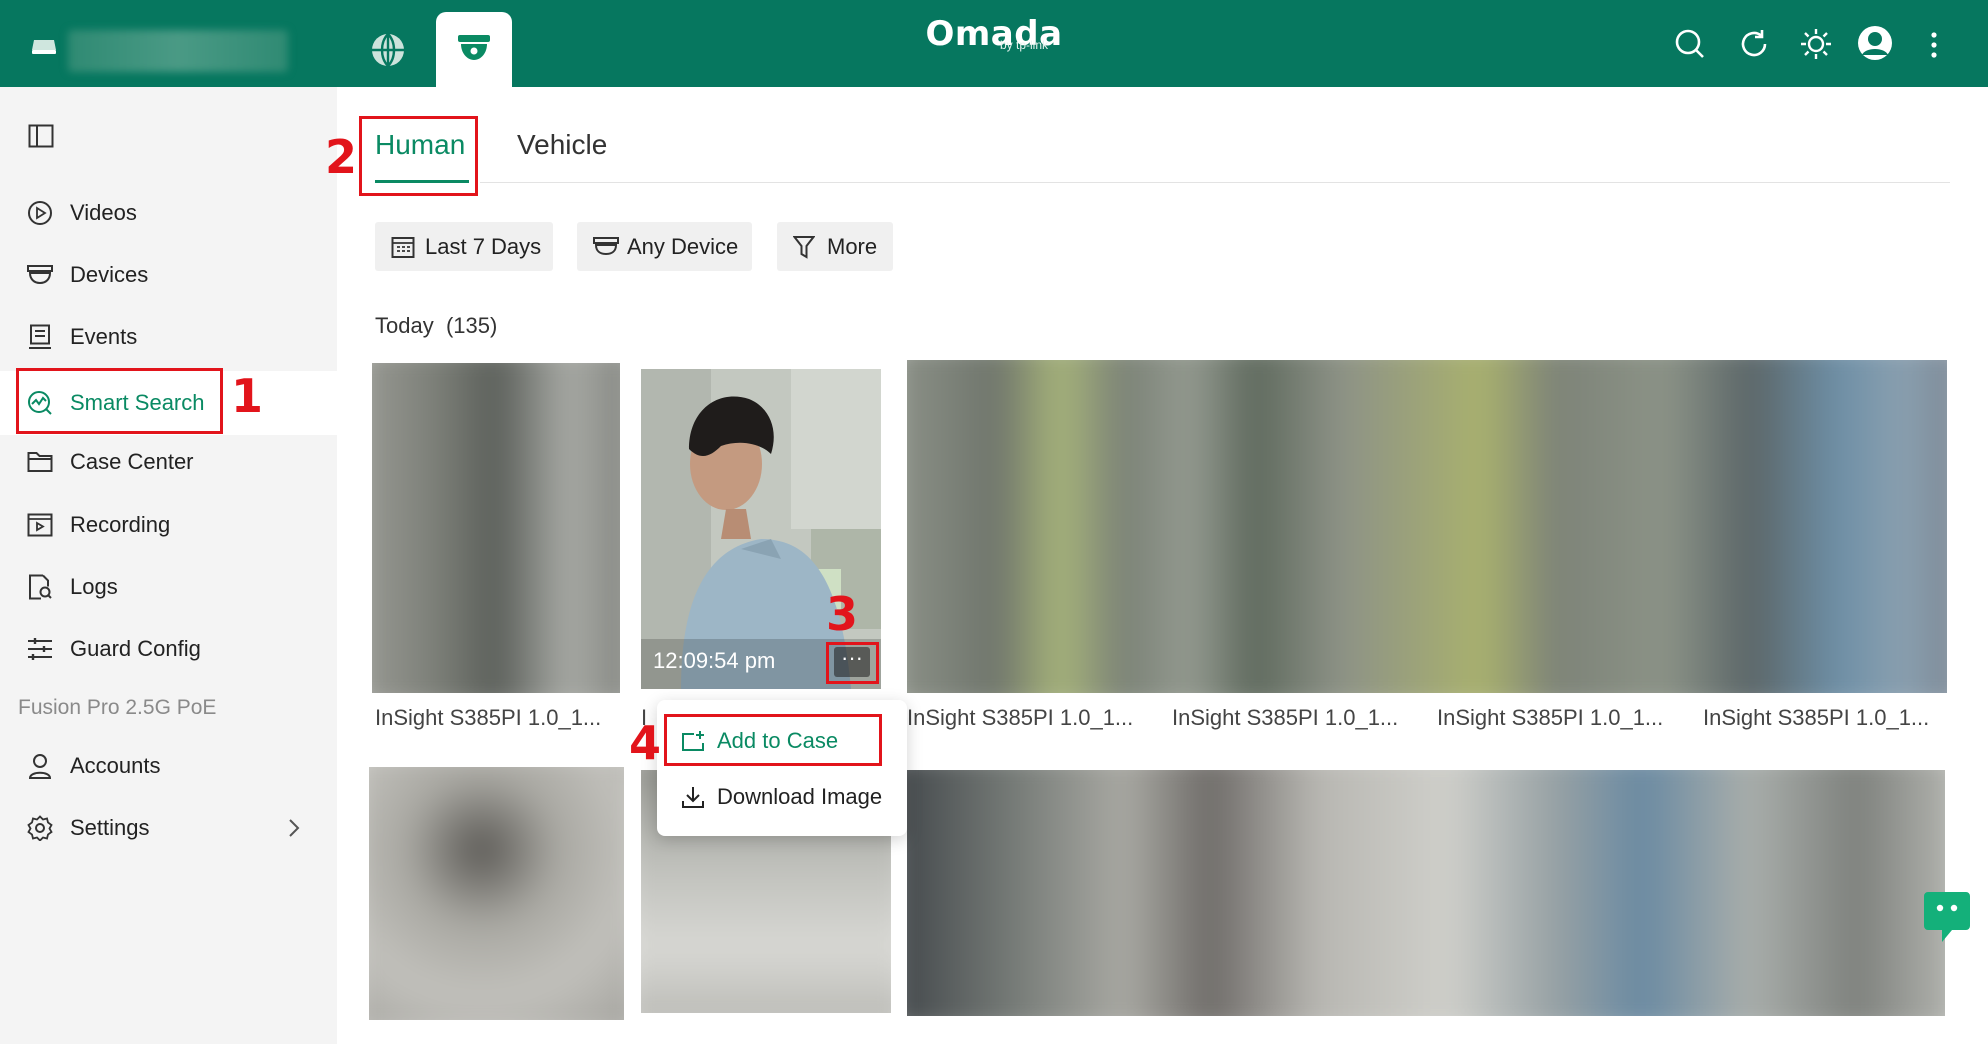 The width and height of the screenshot is (1988, 1044). Describe the element at coordinates (693, 797) in the screenshot. I see `download-icon` at that location.